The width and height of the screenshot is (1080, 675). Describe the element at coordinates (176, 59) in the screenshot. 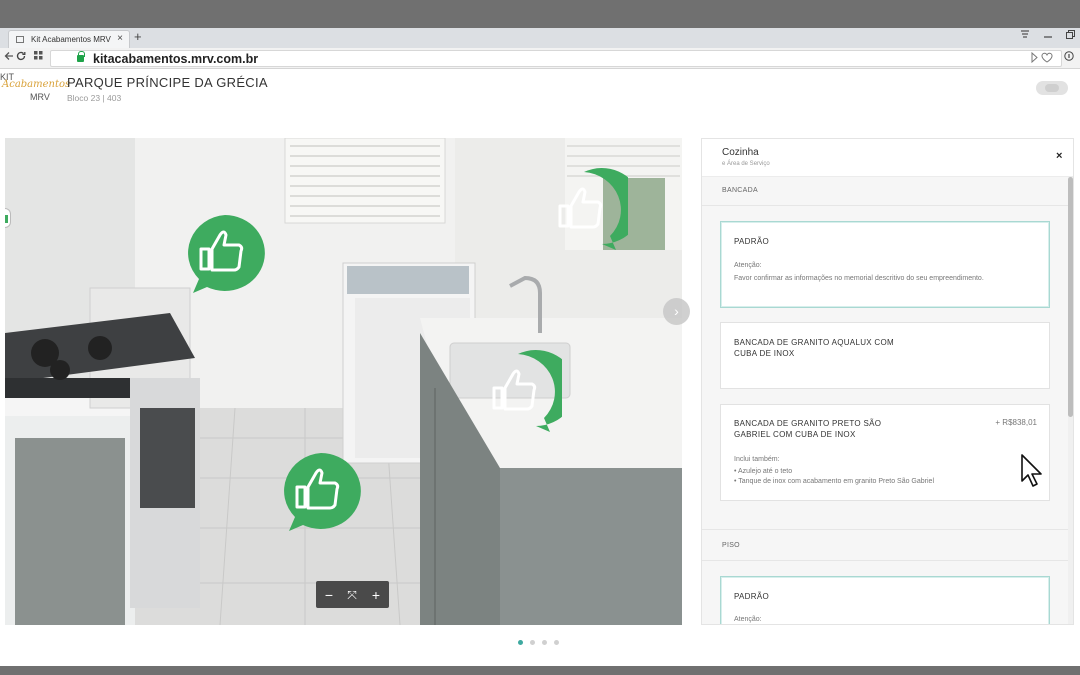

I see `url-text: kitacabamentos.mrv.com.br` at that location.